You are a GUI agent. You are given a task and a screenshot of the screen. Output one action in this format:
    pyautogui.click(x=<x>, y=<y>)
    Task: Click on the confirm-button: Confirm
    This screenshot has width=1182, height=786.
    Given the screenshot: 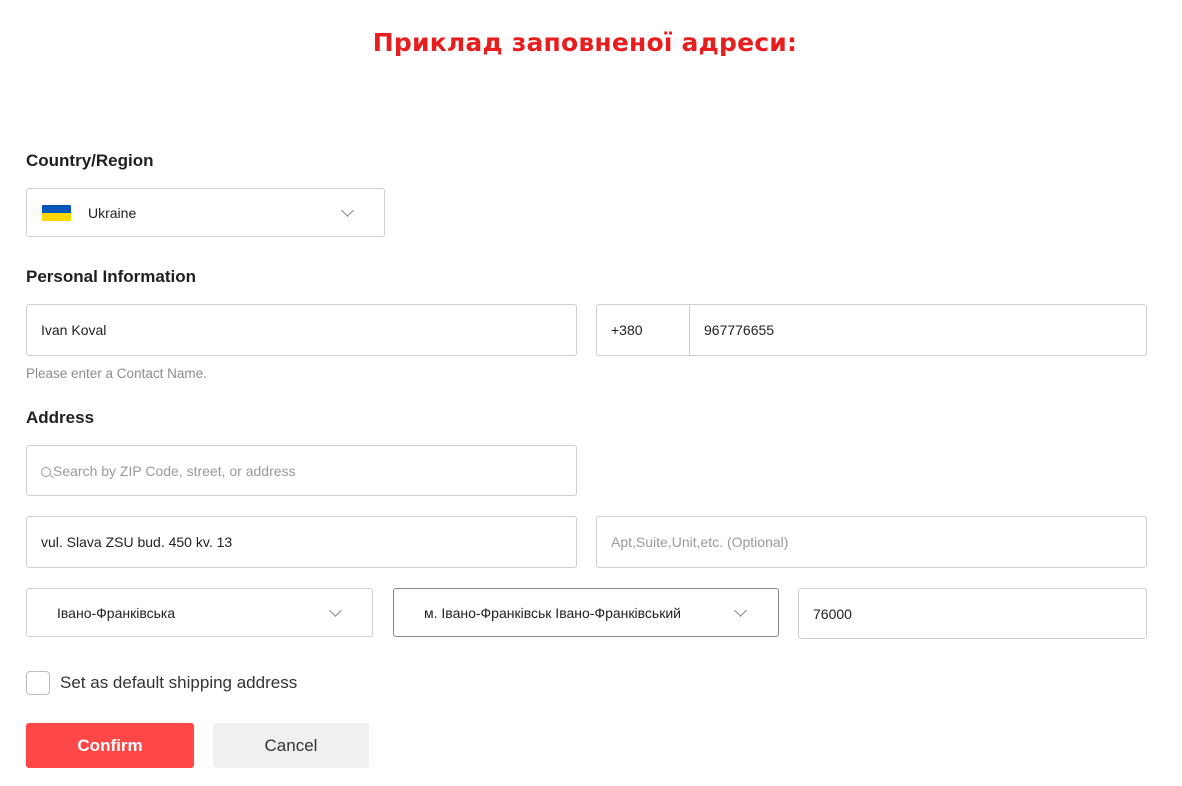 What is the action you would take?
    pyautogui.click(x=110, y=745)
    